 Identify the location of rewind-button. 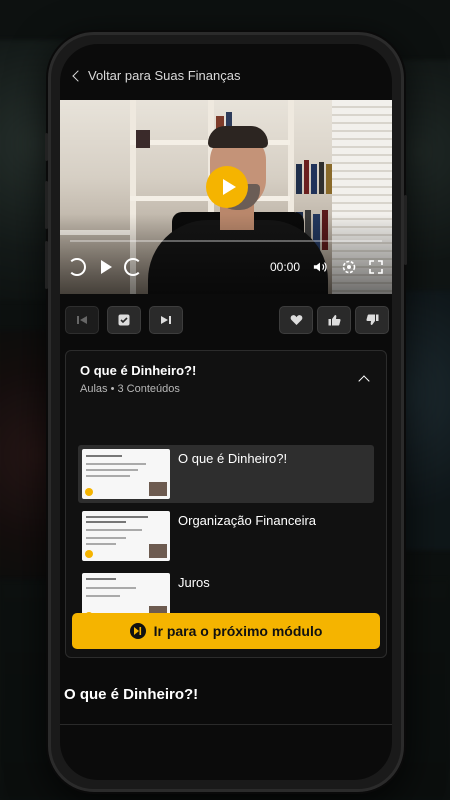
(77, 267).